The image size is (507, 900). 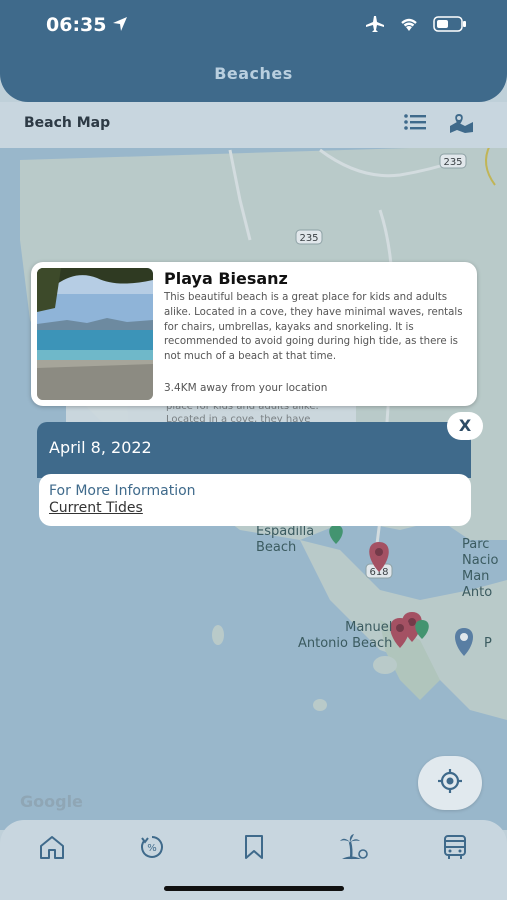 I want to click on wifi-icon, so click(x=409, y=26).